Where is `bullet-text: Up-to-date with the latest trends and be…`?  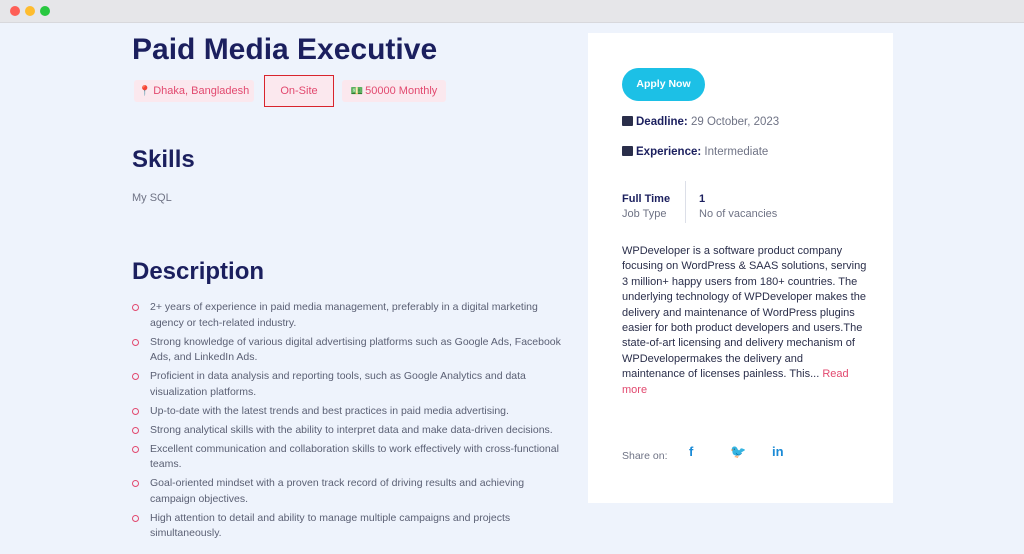 bullet-text: Up-to-date with the latest trends and be… is located at coordinates (329, 410).